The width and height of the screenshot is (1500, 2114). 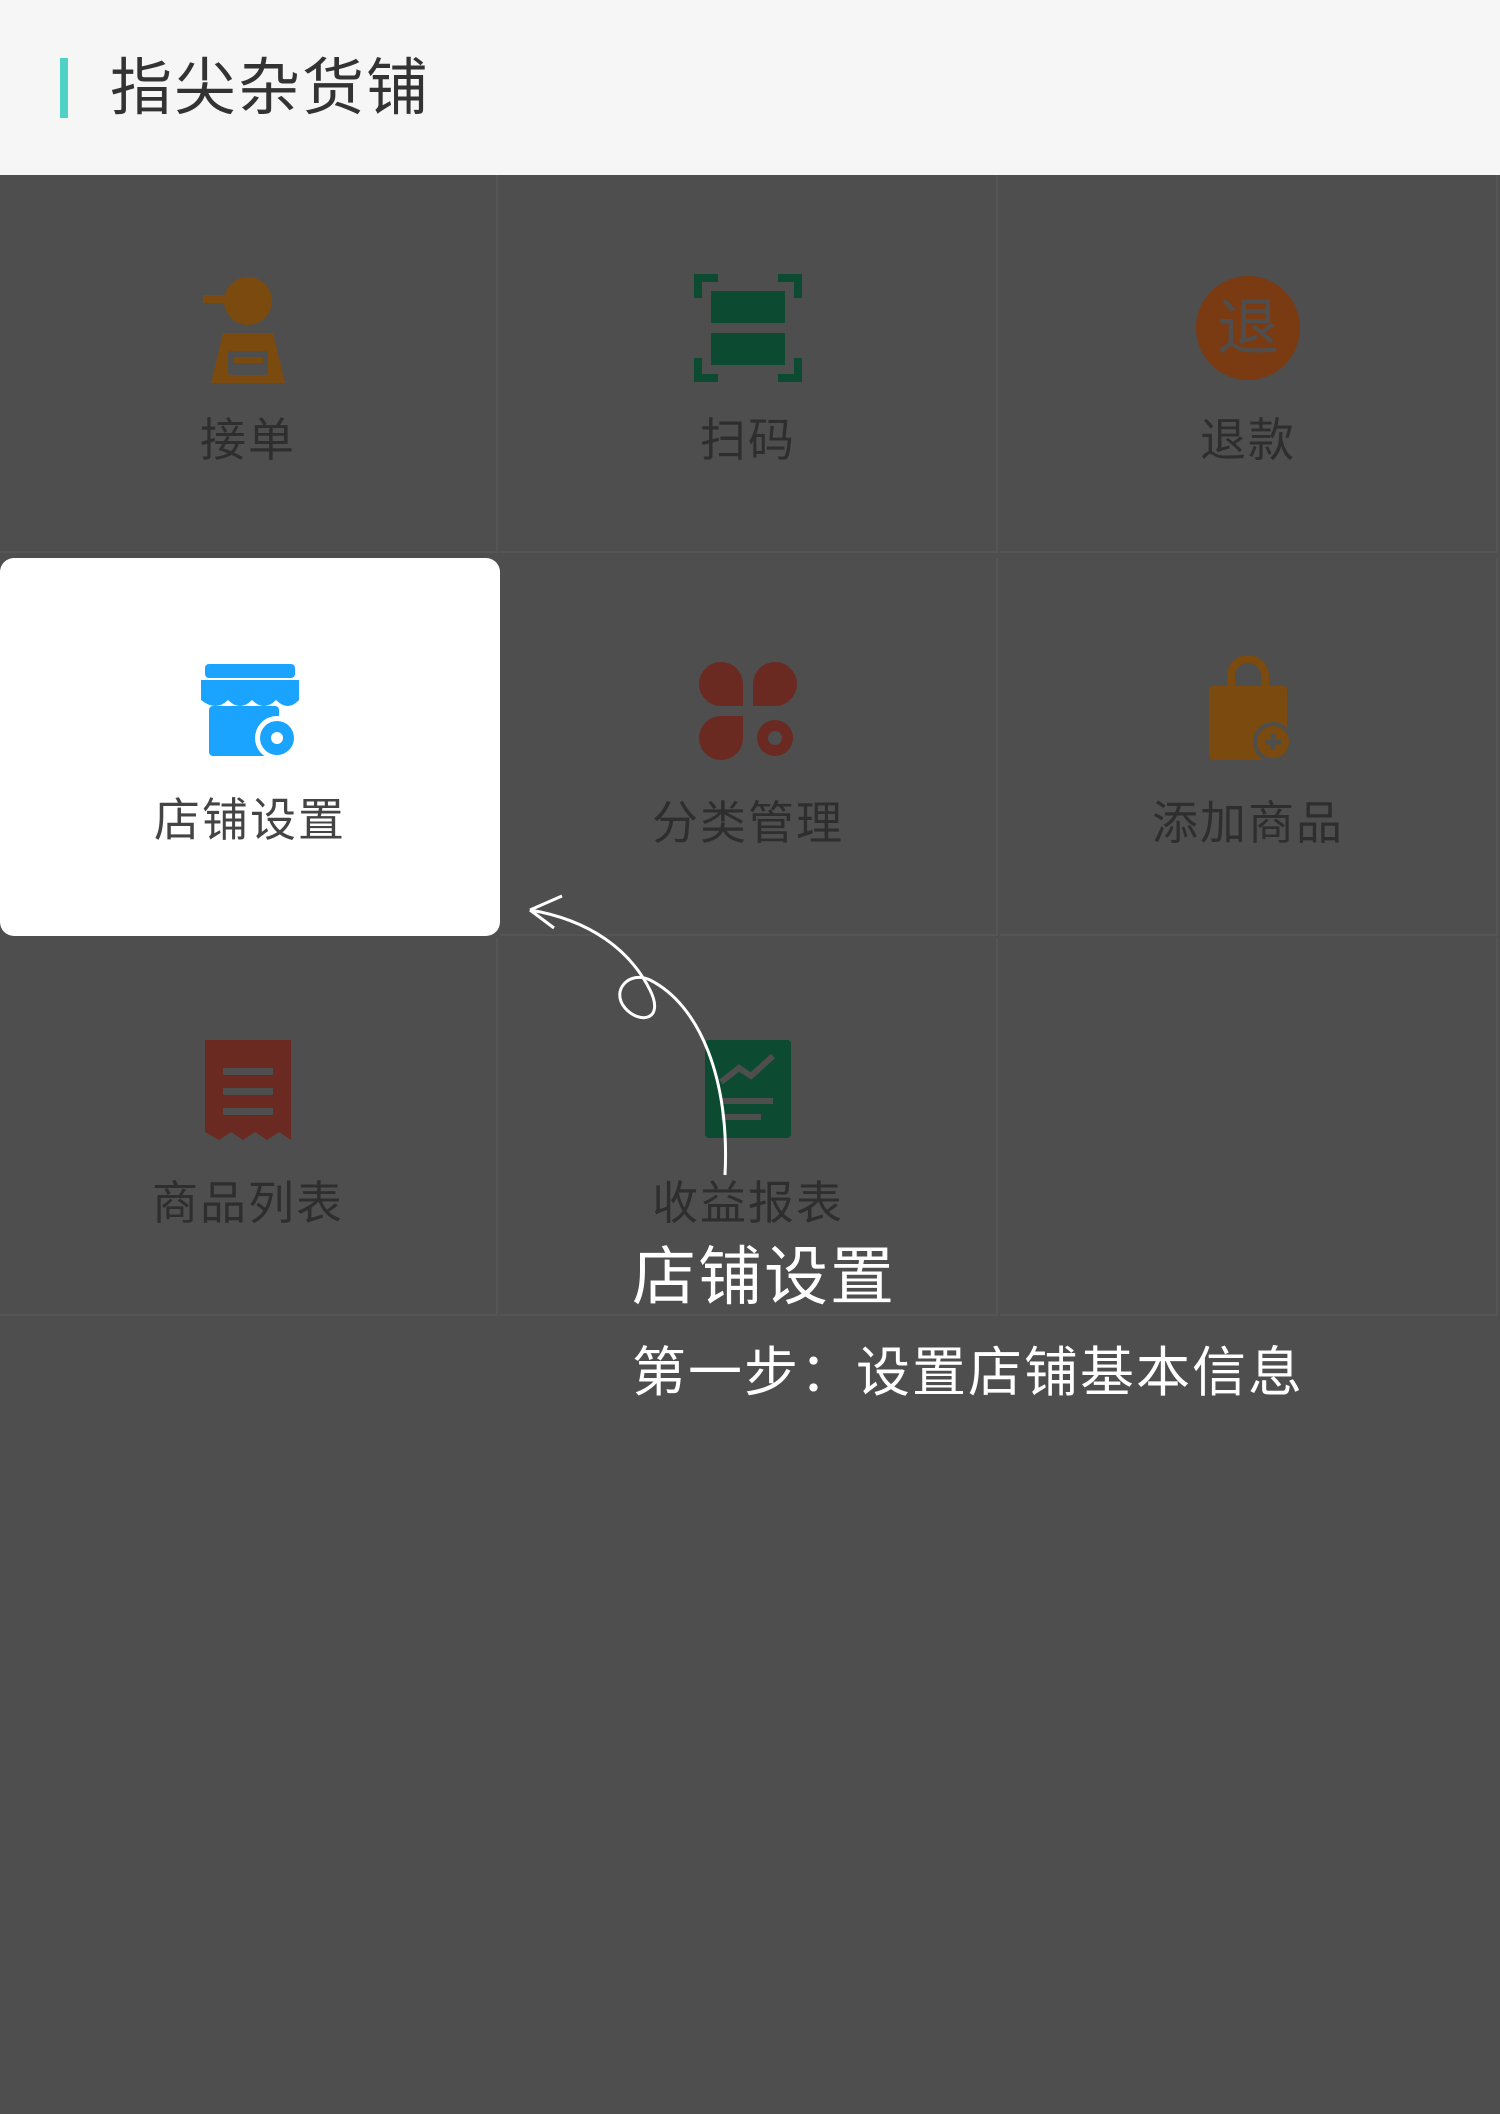 What do you see at coordinates (1251, 709) in the screenshot?
I see `add-product-icon` at bounding box center [1251, 709].